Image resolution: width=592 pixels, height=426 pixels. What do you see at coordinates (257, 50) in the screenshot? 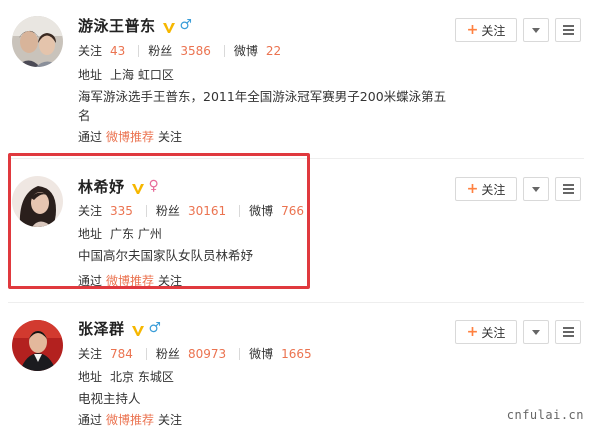
I see `stat-posts: 微博 22` at bounding box center [257, 50].